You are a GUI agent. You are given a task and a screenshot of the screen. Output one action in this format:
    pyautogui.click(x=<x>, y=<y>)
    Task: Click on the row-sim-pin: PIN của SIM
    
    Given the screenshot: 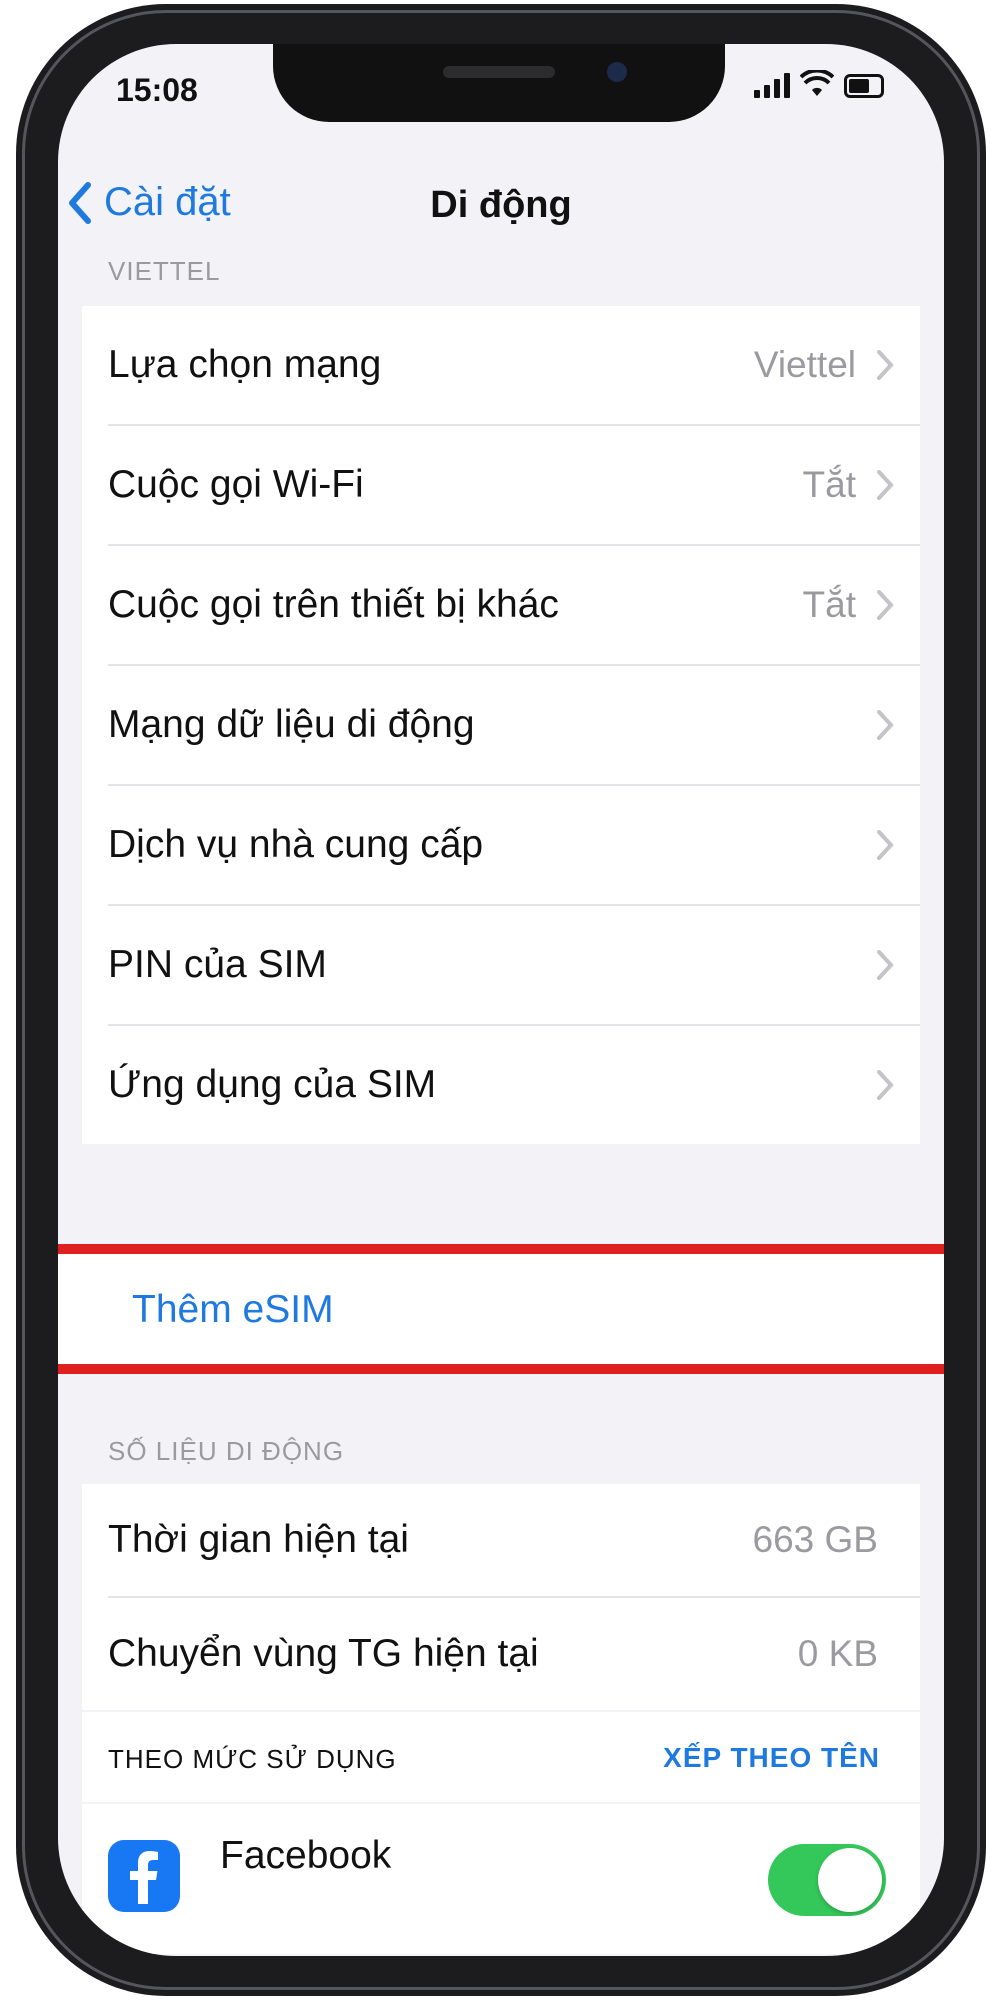 What is the action you would take?
    pyautogui.click(x=514, y=966)
    